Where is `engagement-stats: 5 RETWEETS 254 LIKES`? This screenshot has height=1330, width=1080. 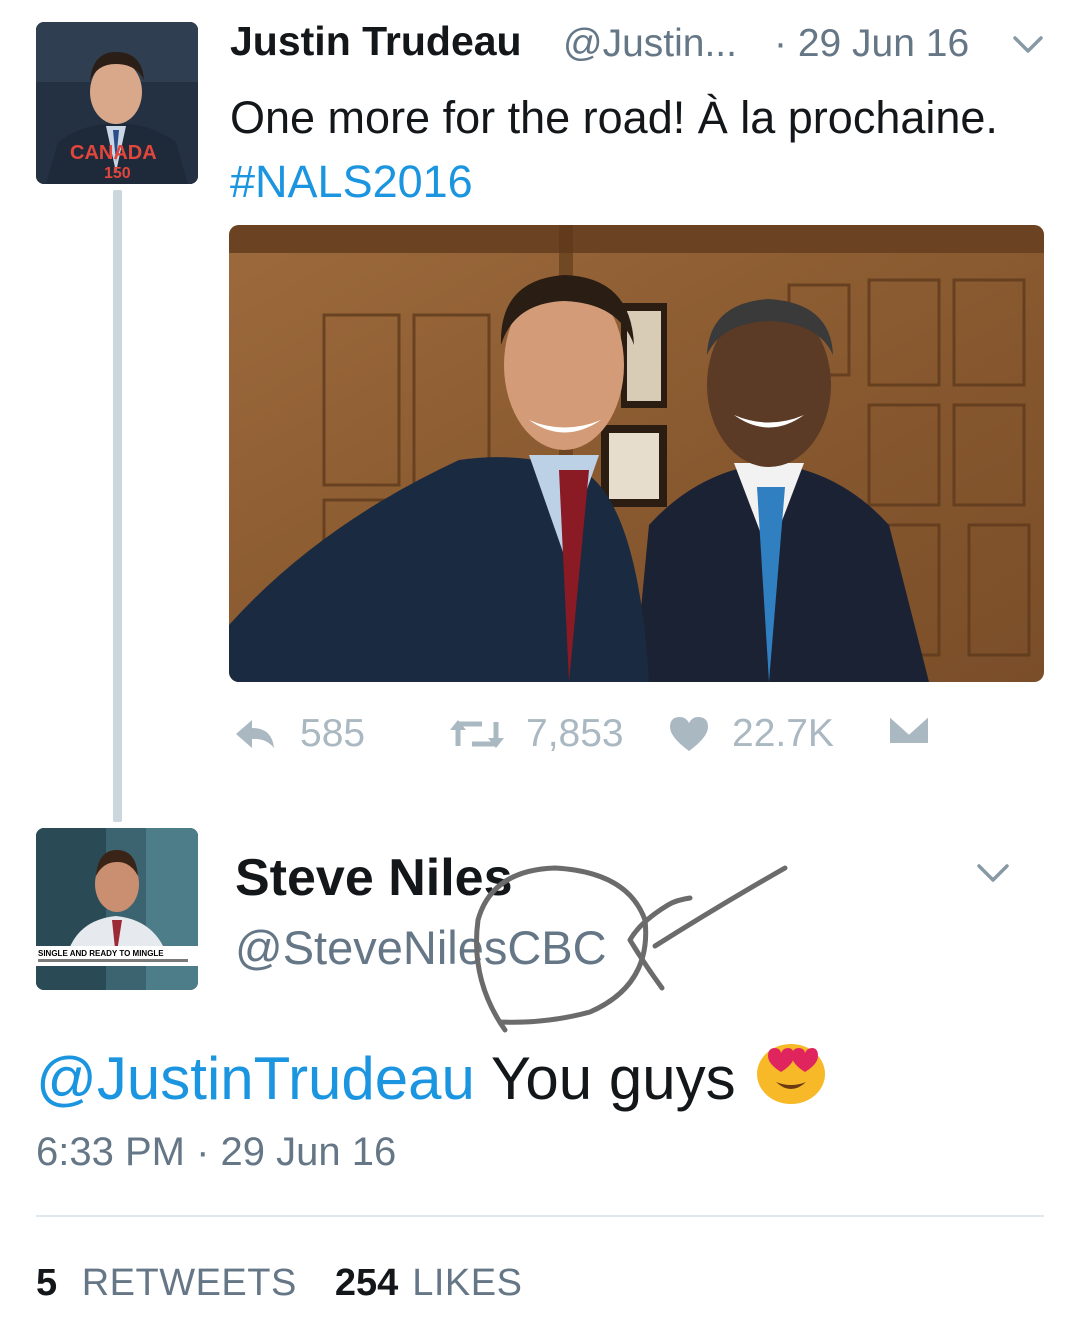 engagement-stats: 5 RETWEETS 254 LIKES is located at coordinates (279, 1283).